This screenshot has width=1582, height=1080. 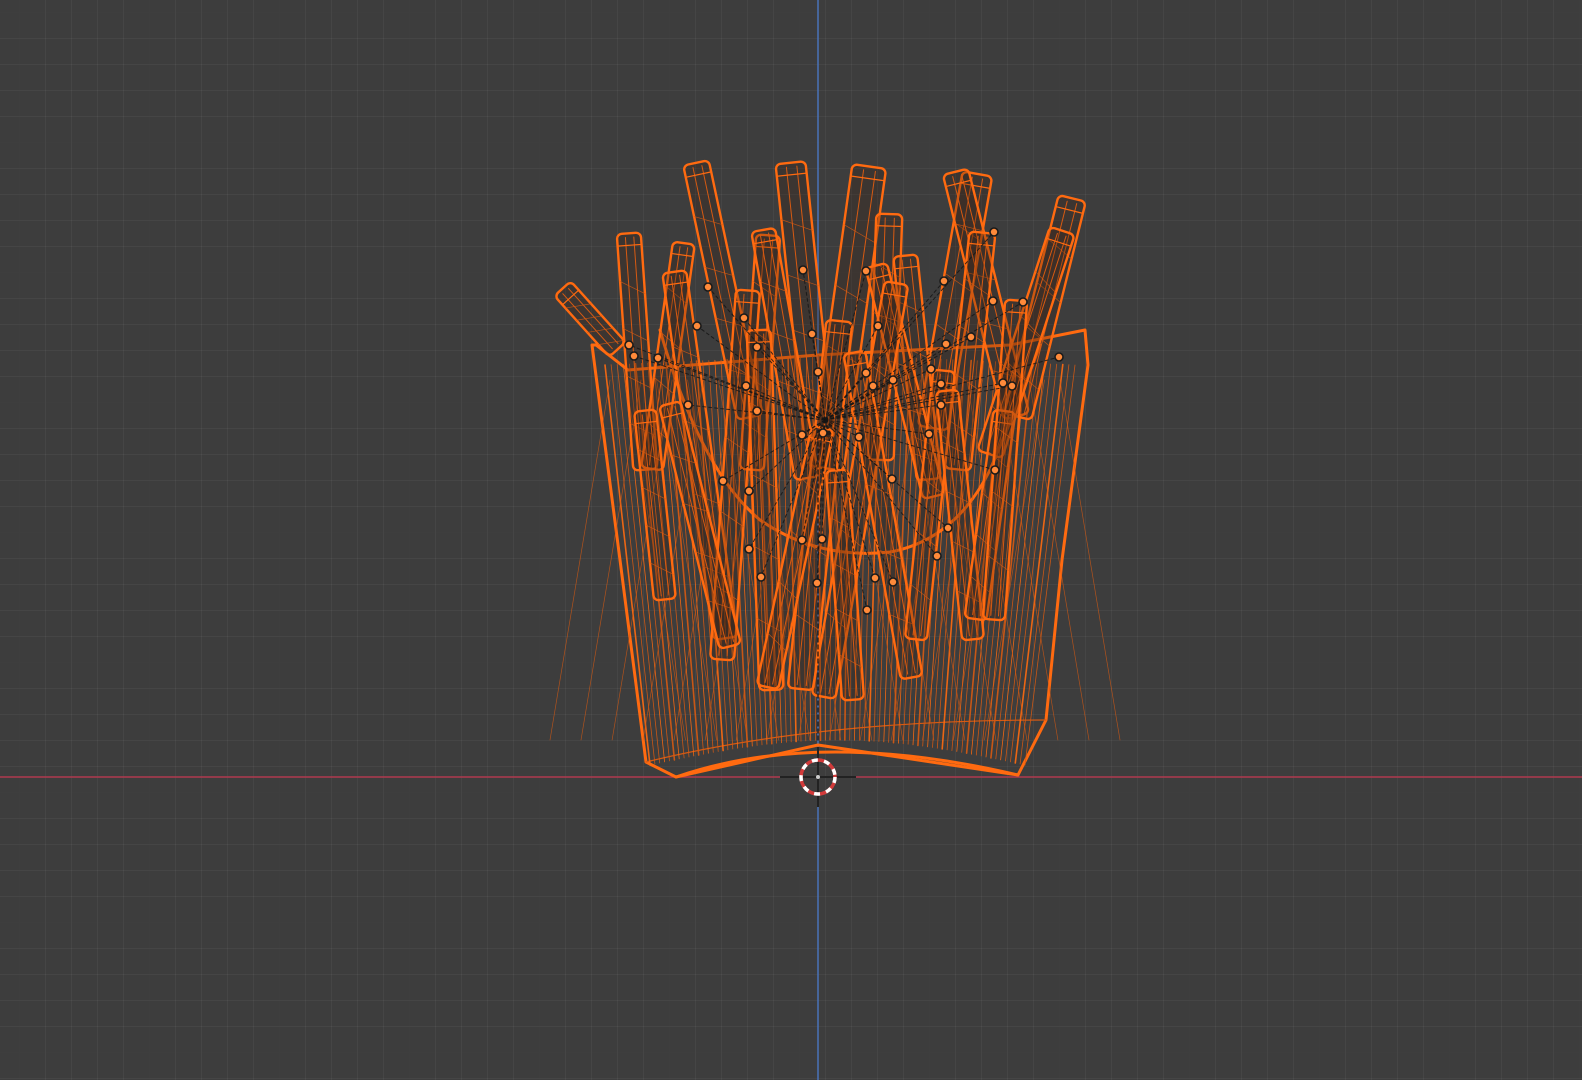 I want to click on fry-stick, so click(x=590, y=319).